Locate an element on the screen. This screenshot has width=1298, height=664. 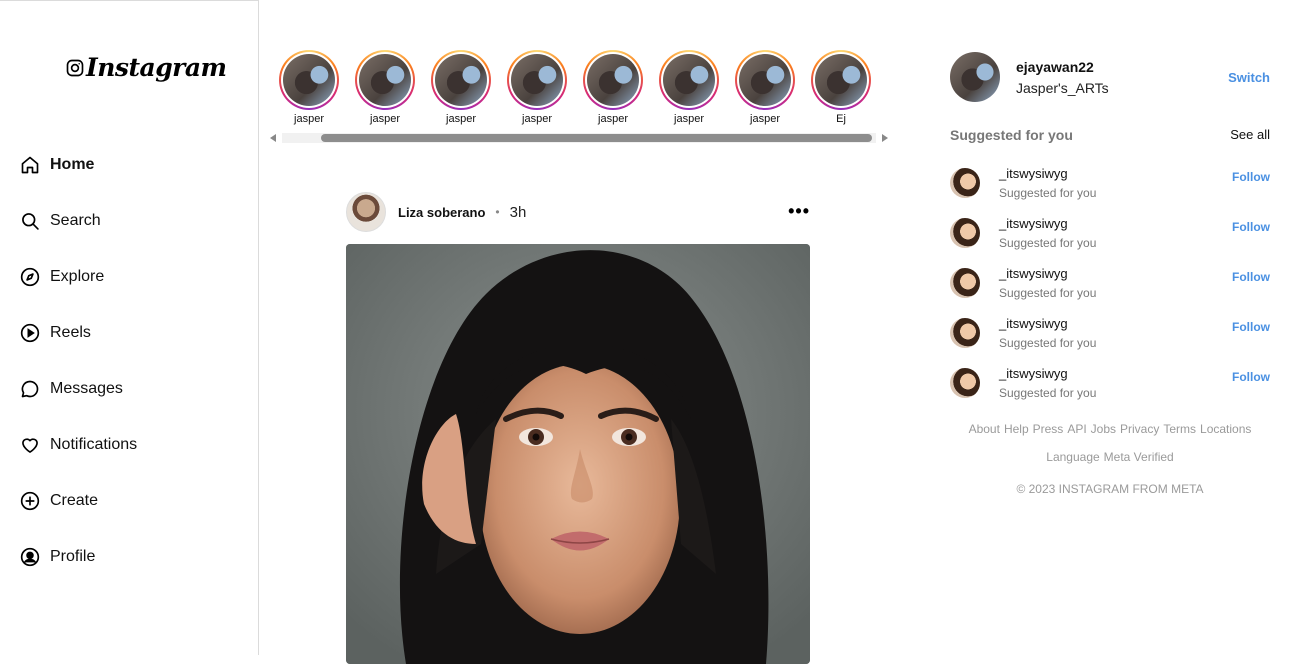
nav-item-notifications: Notifications is located at coordinates (78, 445).